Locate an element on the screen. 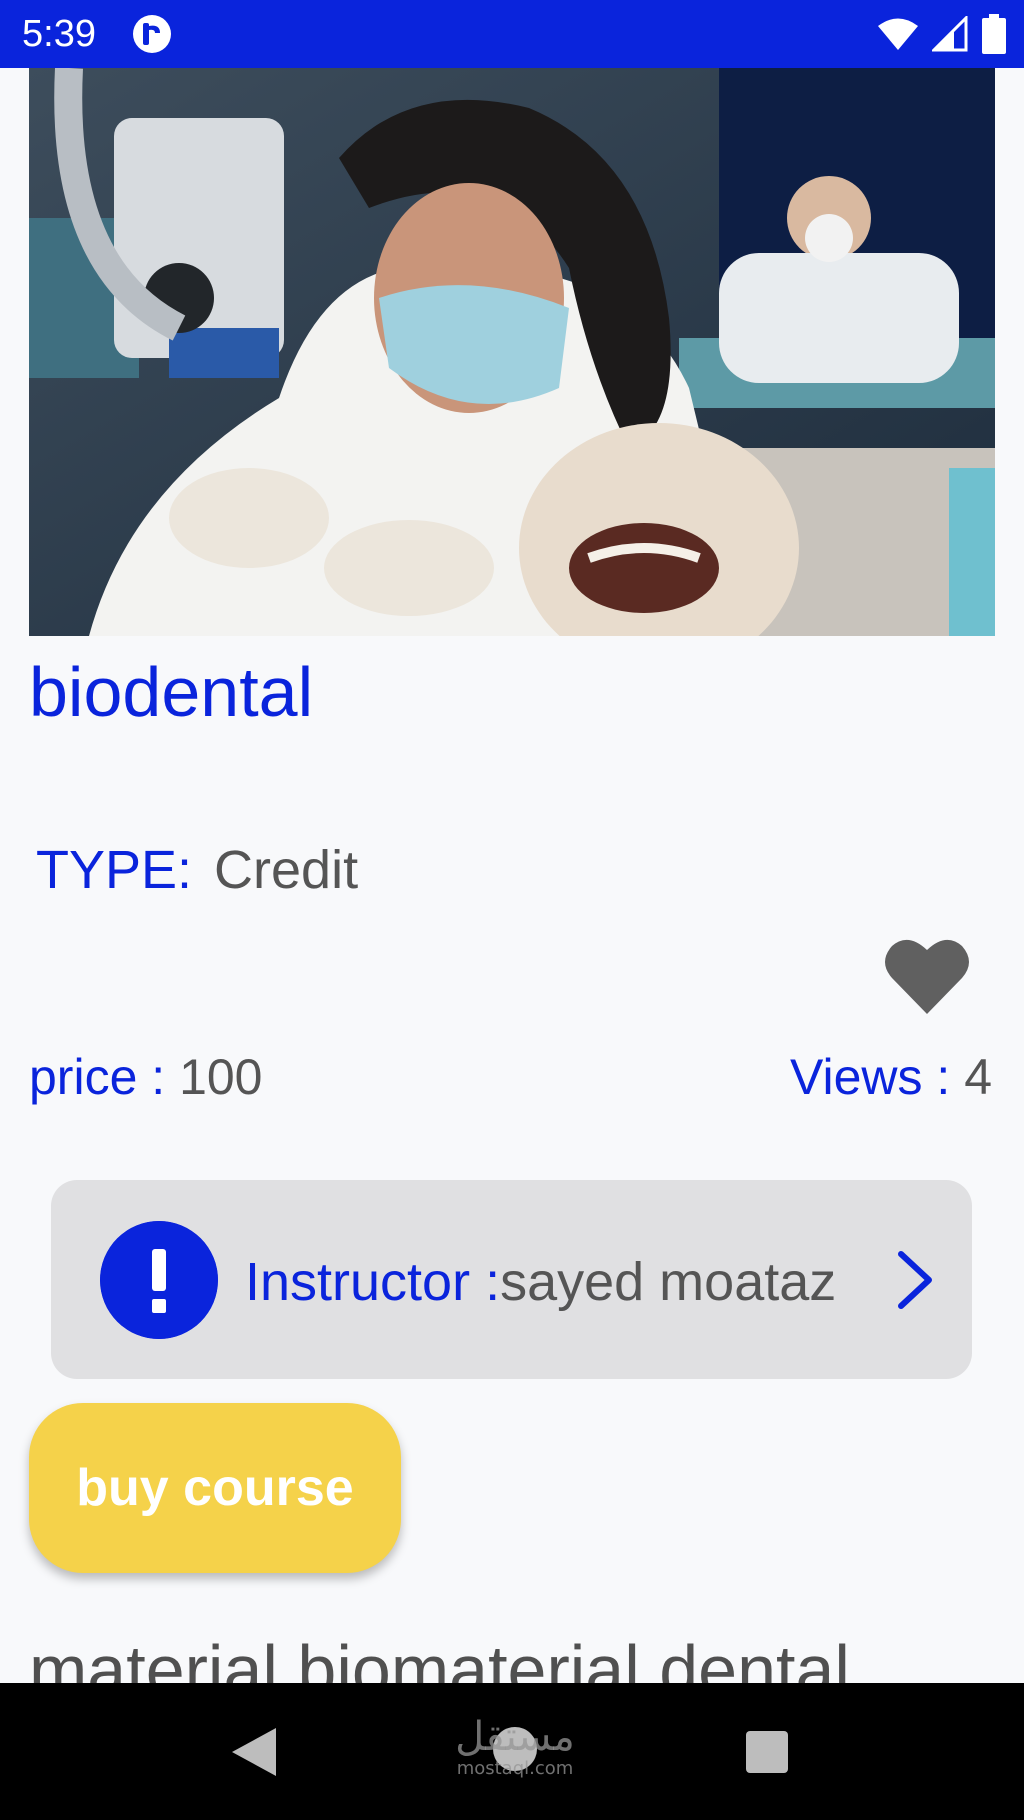 The width and height of the screenshot is (1024, 1820). exclamation-icon is located at coordinates (159, 1280).